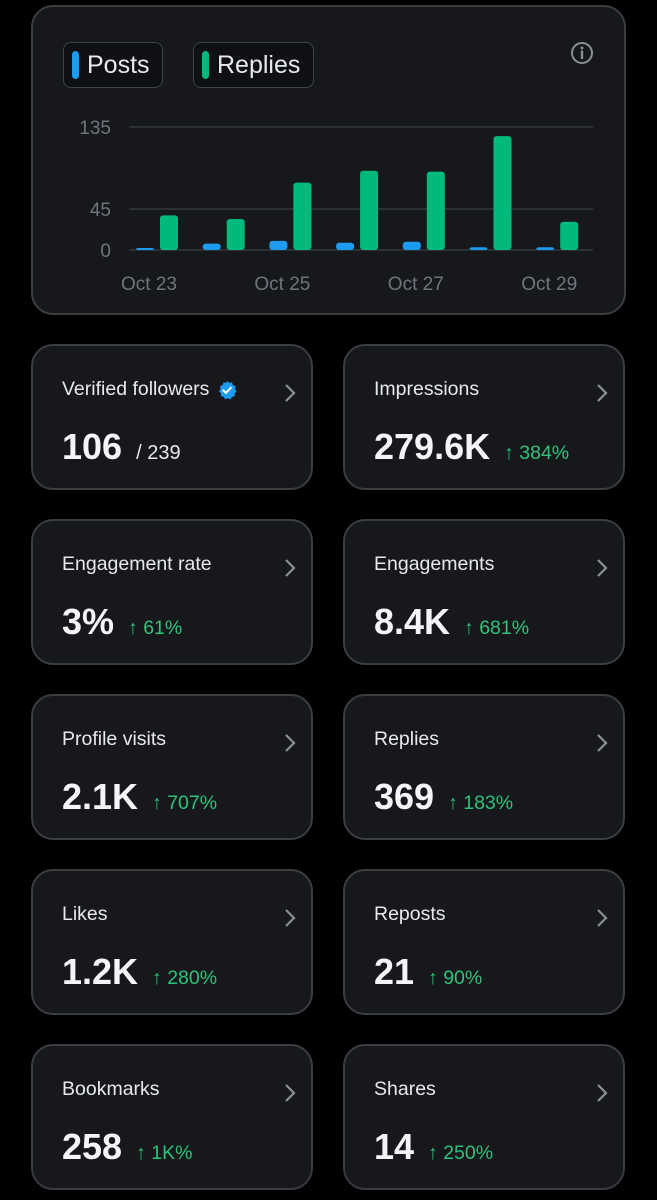 The height and width of the screenshot is (1200, 657). Describe the element at coordinates (122, 622) in the screenshot. I see `metric-value-row: 3% ↑ 61%` at that location.